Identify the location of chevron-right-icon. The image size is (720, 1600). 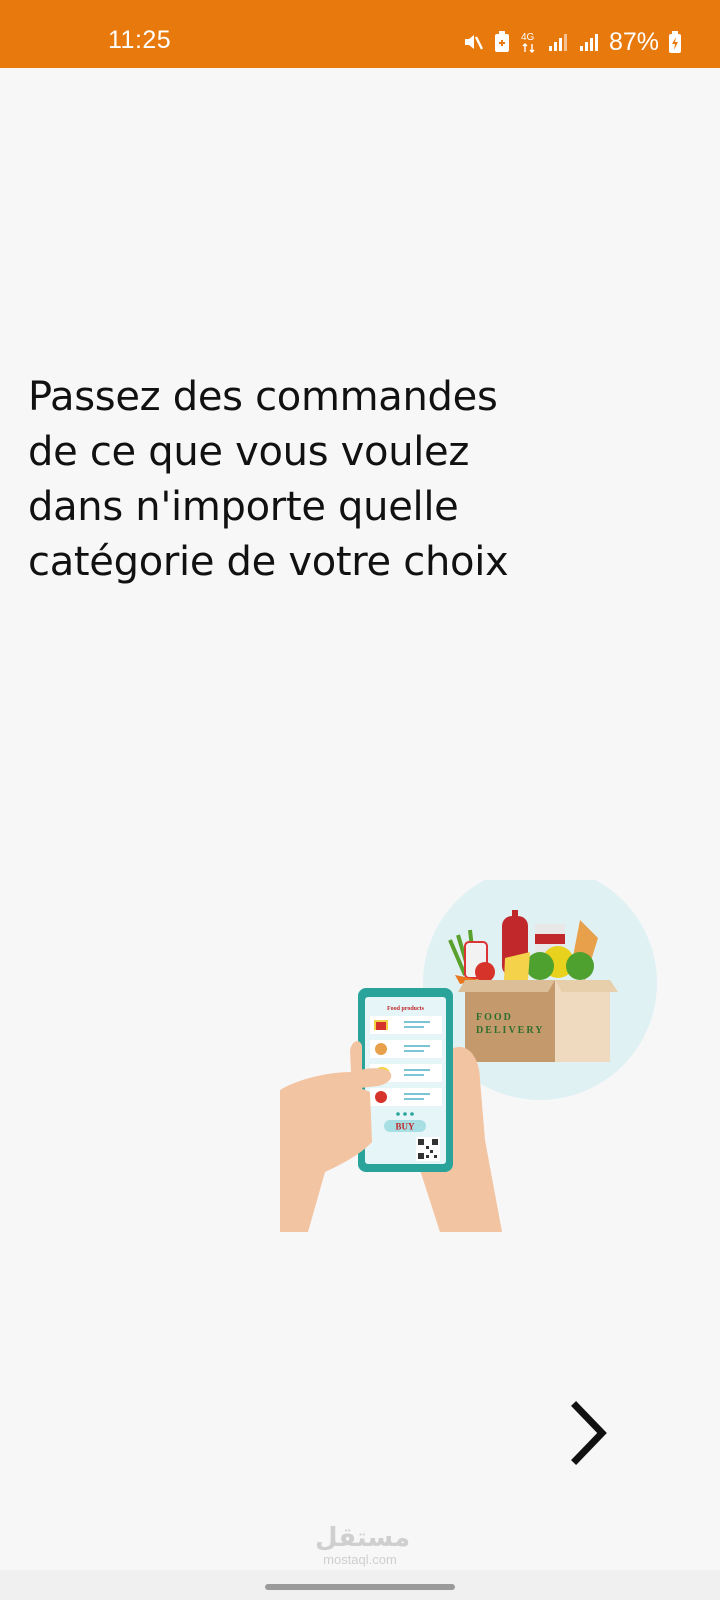
(589, 1433).